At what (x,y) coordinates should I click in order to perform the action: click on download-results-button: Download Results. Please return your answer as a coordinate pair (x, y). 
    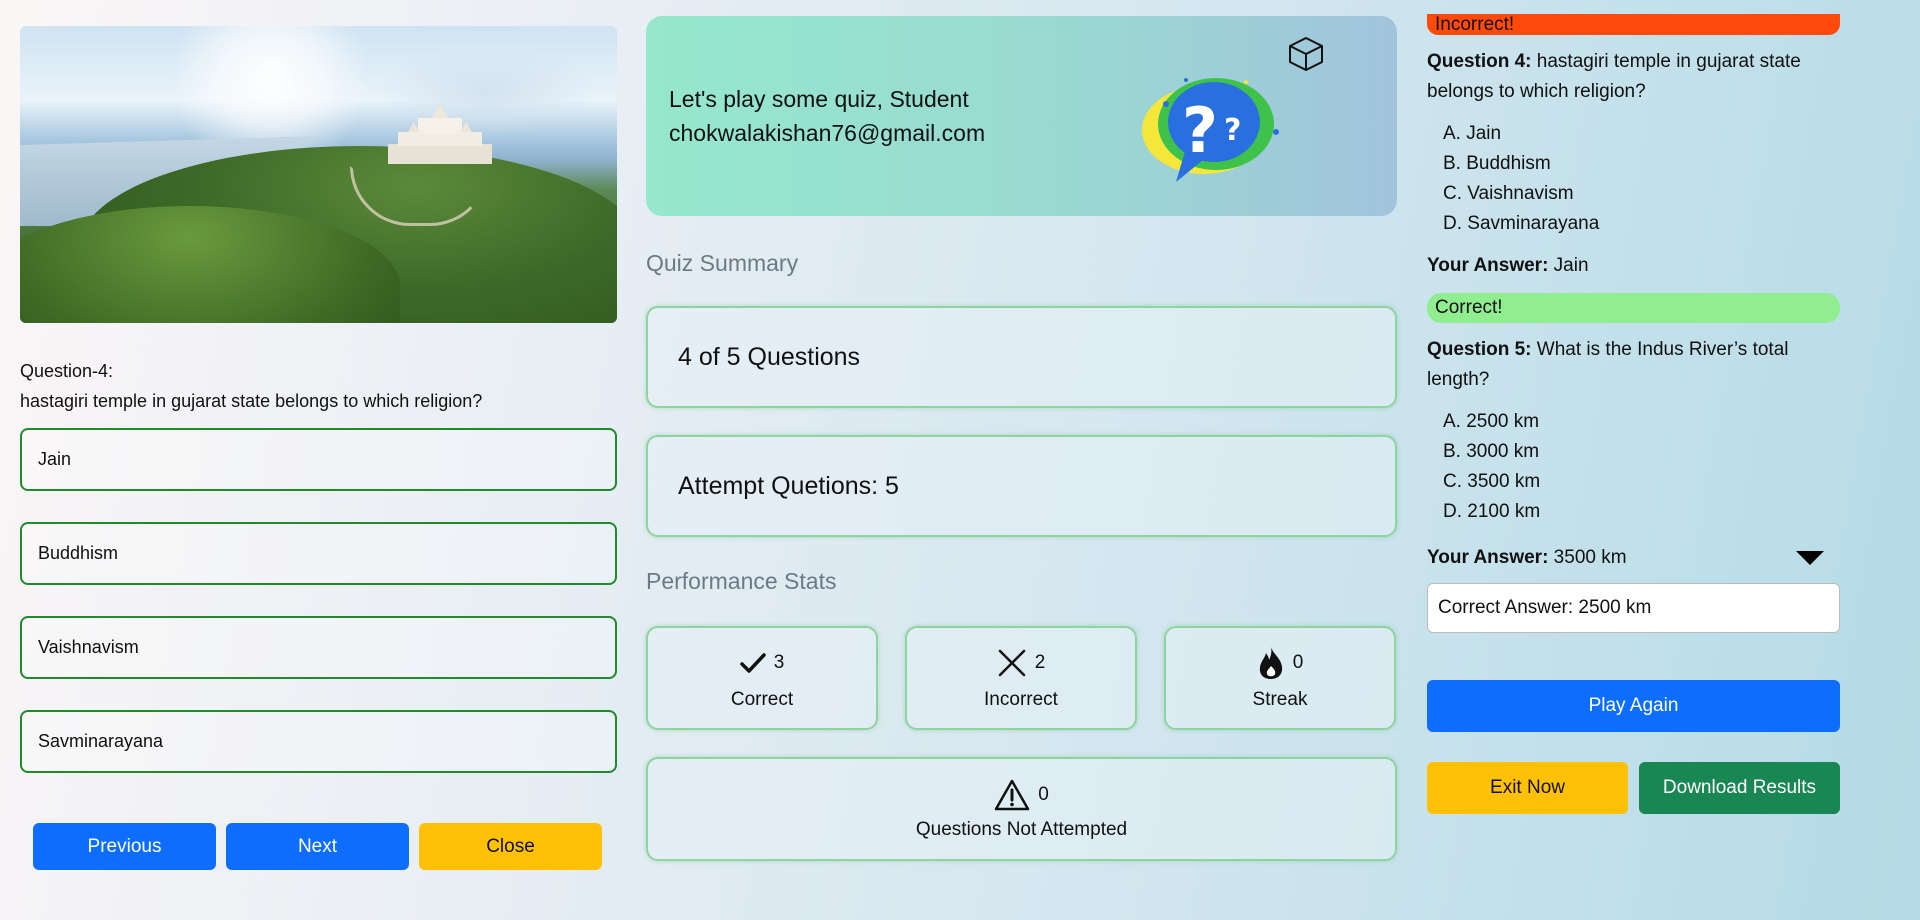
    Looking at the image, I should click on (1739, 788).